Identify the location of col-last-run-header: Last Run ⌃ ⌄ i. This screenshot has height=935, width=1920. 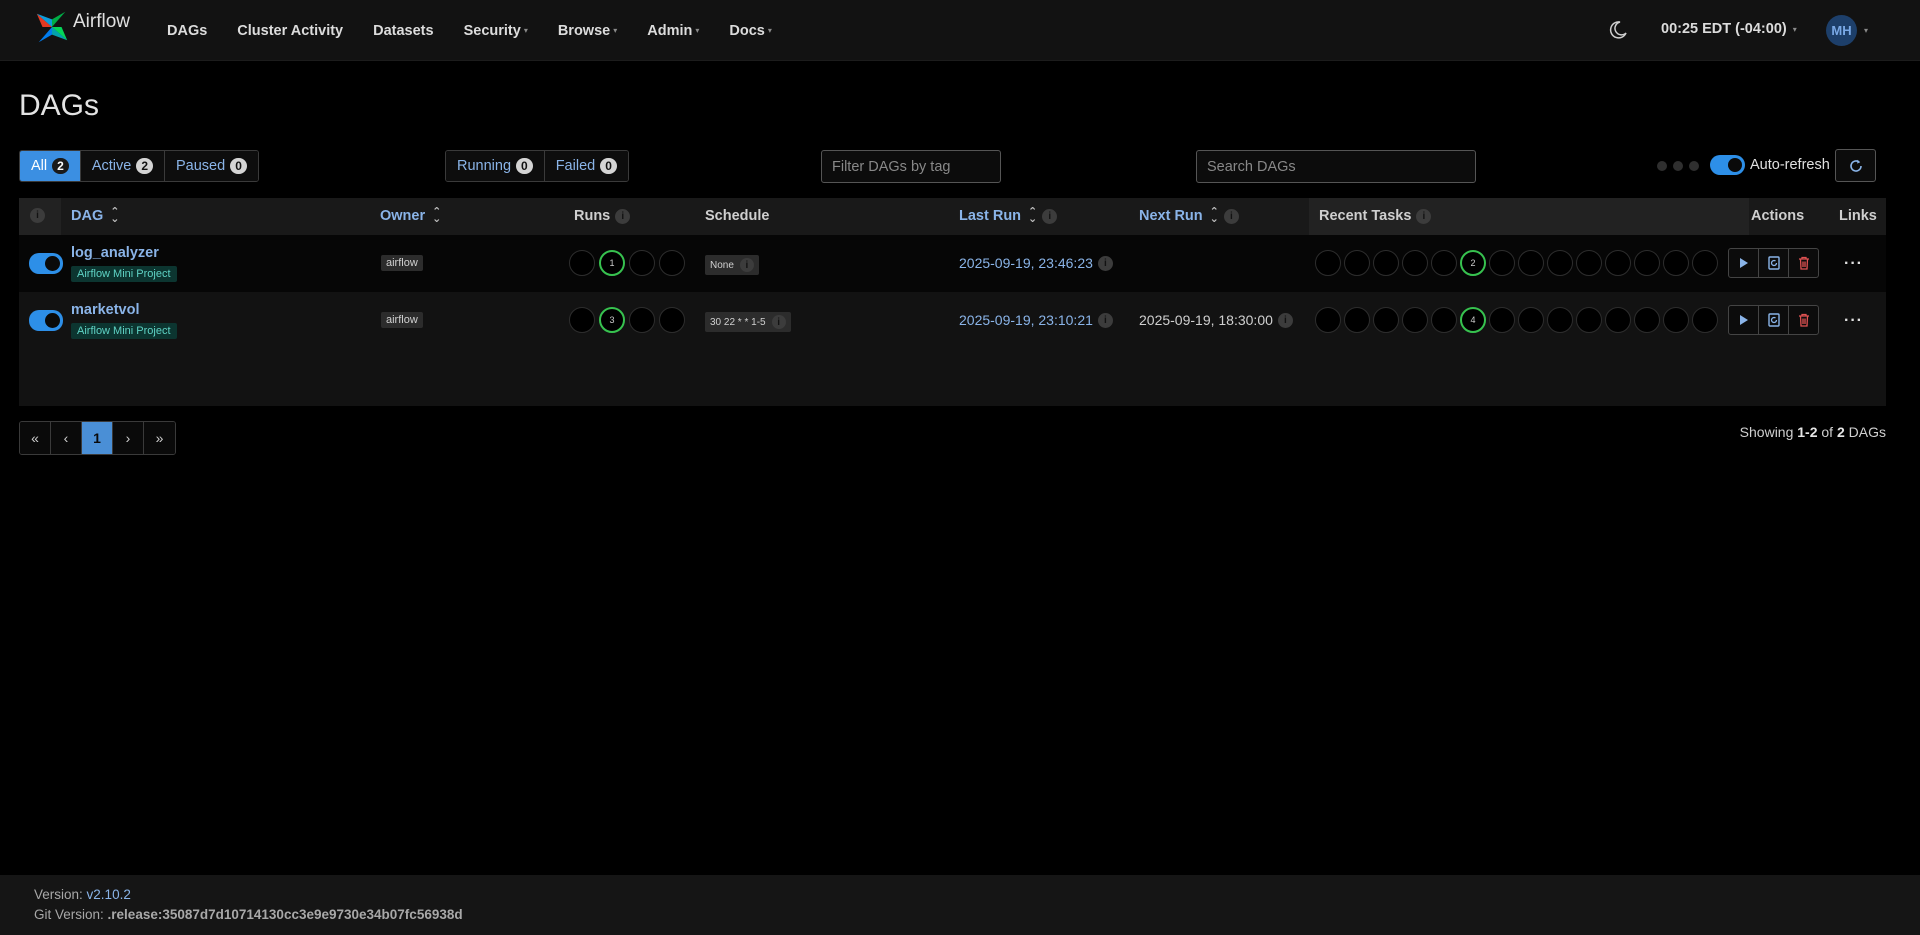
(1008, 216).